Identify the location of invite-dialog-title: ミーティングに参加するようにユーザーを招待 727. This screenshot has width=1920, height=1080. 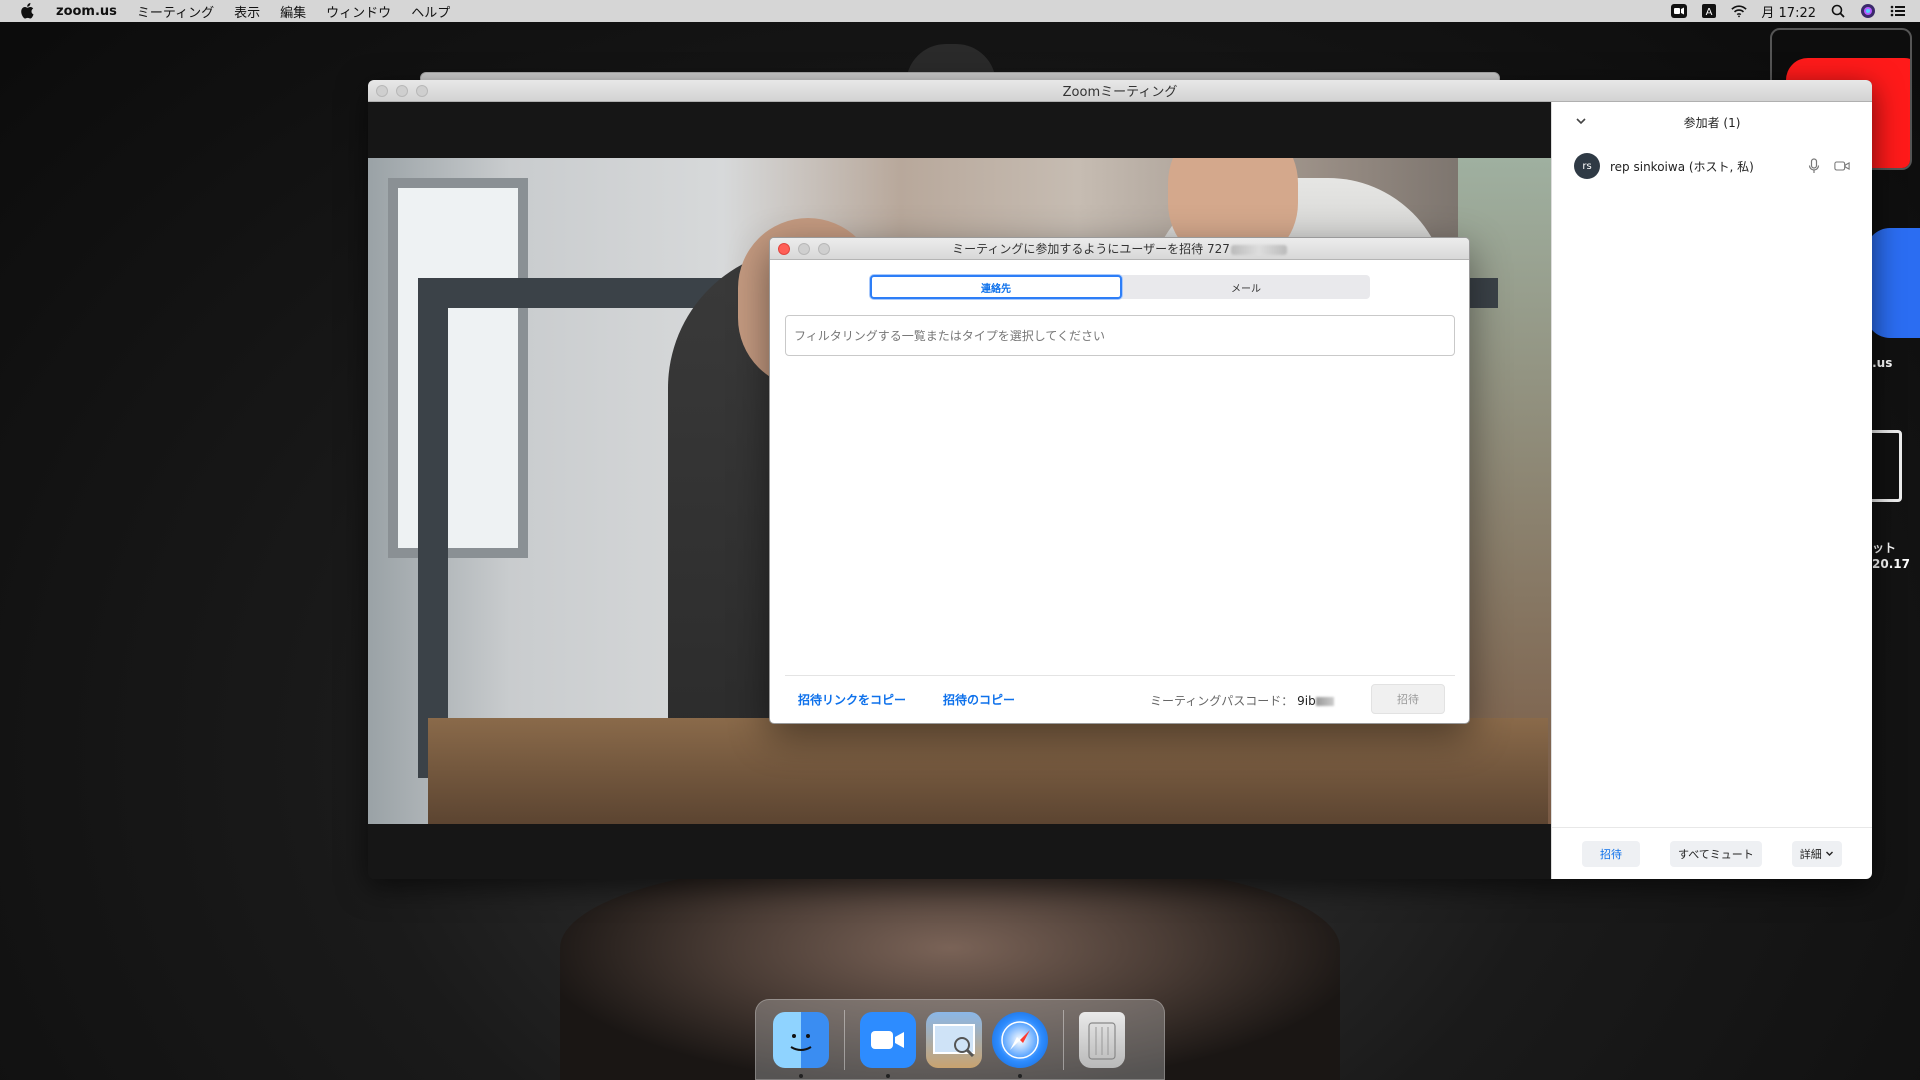
(1119, 248).